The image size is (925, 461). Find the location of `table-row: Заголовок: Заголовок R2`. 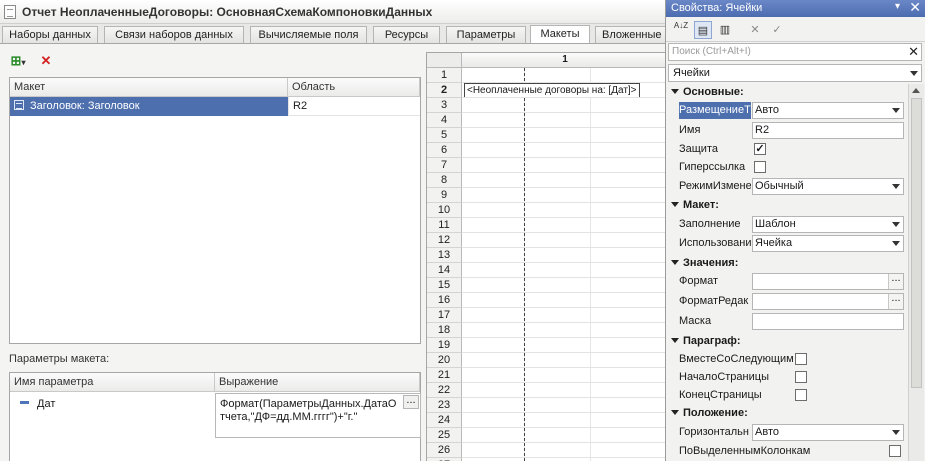

table-row: Заголовок: Заголовок R2 is located at coordinates (215, 106).